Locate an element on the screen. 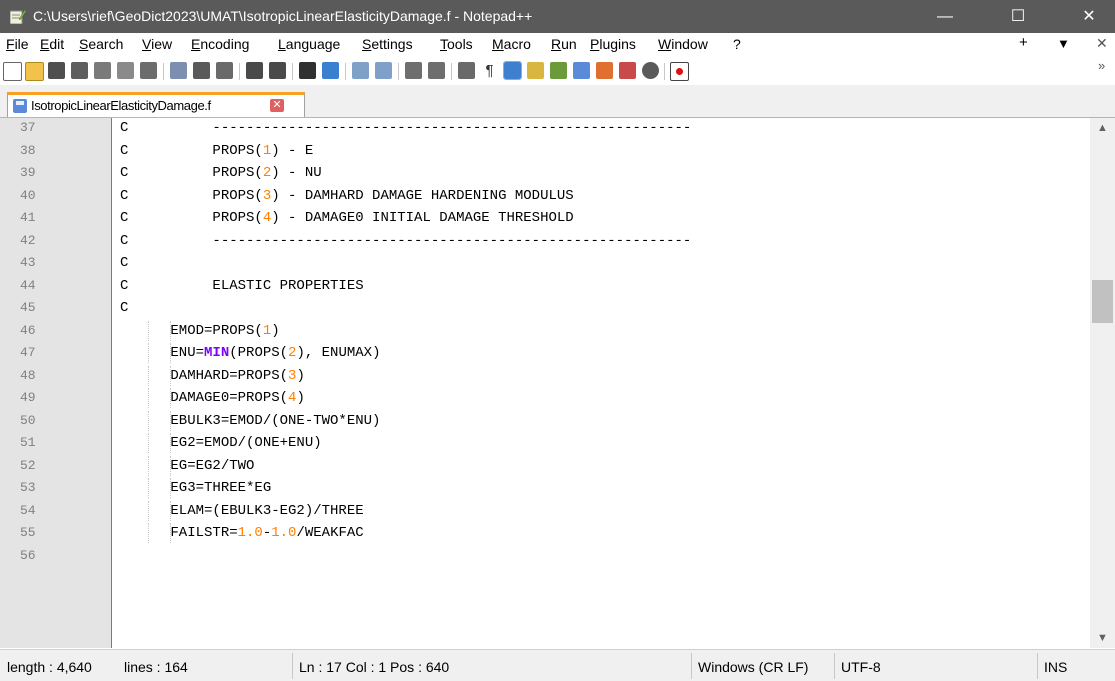 The image size is (1115, 681). monitoring-icon is located at coordinates (627, 70).